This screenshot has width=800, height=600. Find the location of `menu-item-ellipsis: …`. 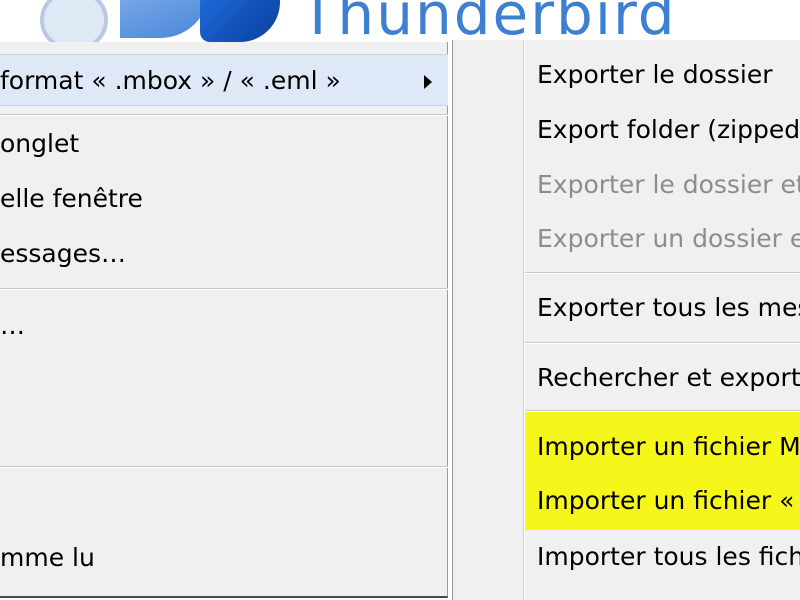

menu-item-ellipsis: … is located at coordinates (224, 326).